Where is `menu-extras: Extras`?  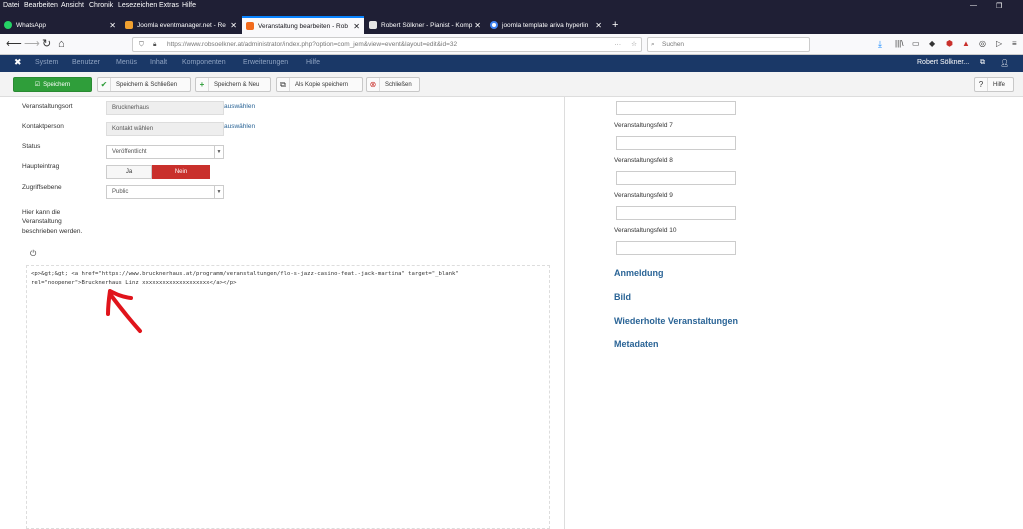 menu-extras: Extras is located at coordinates (169, 5).